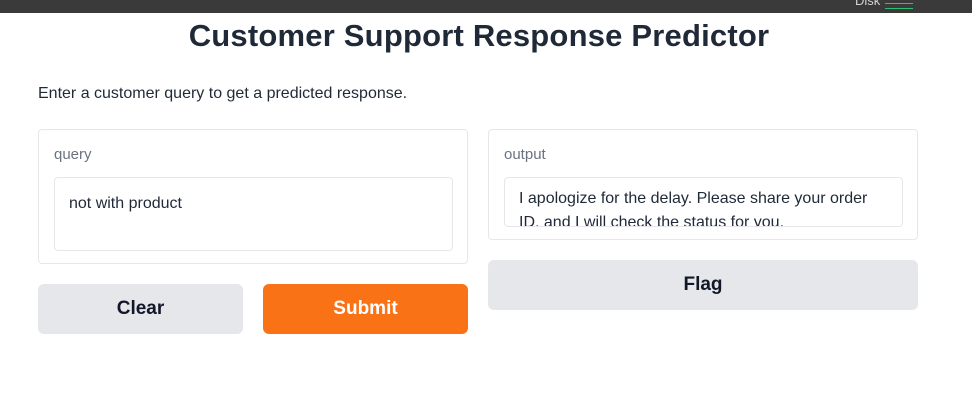 This screenshot has width=972, height=415. I want to click on clear-button: Clear, so click(140, 309).